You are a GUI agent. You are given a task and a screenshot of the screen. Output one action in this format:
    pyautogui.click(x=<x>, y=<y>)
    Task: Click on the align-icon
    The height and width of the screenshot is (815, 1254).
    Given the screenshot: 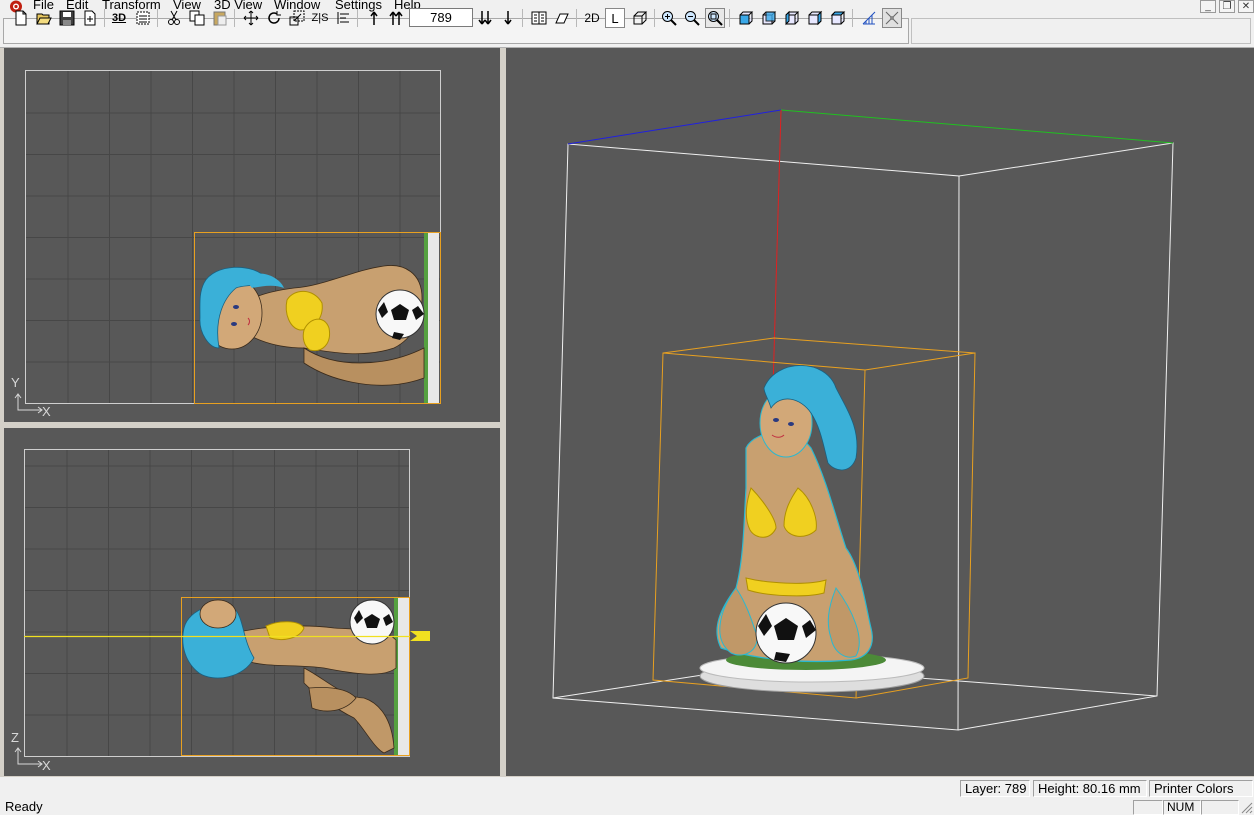 What is the action you would take?
    pyautogui.click(x=343, y=18)
    